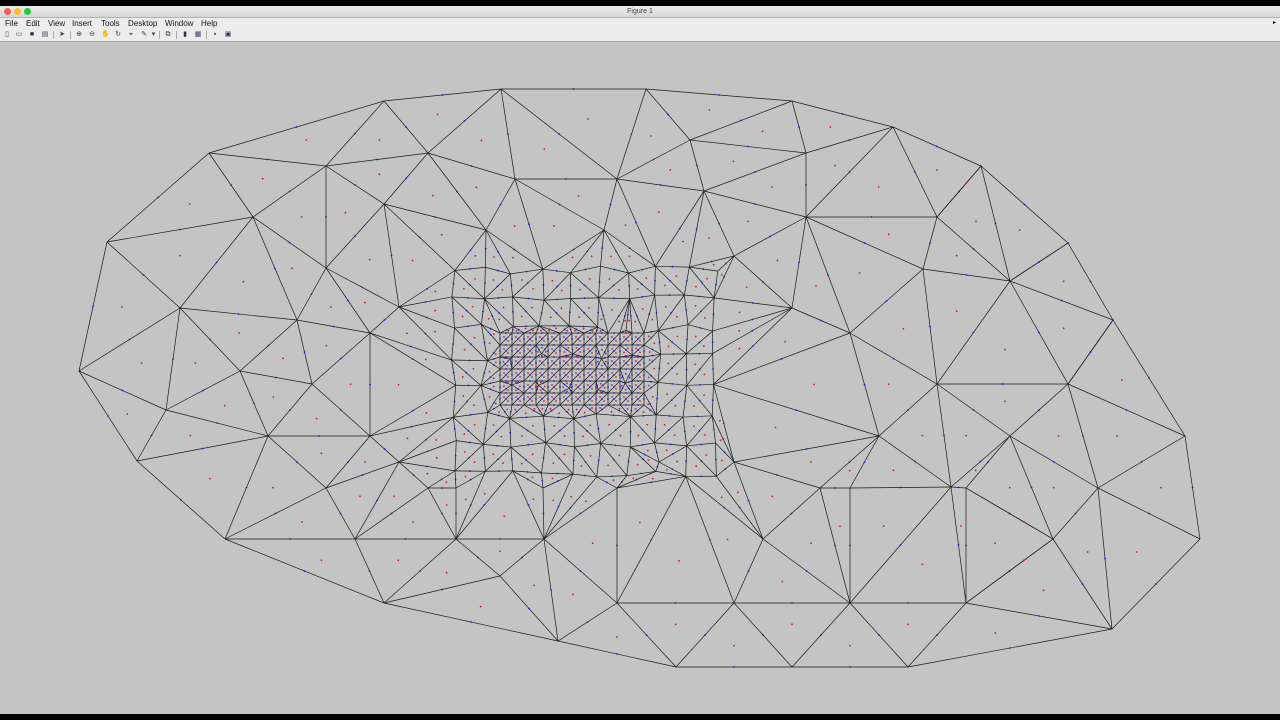 The width and height of the screenshot is (1280, 720). What do you see at coordinates (209, 23) in the screenshot?
I see `menu-help: Help` at bounding box center [209, 23].